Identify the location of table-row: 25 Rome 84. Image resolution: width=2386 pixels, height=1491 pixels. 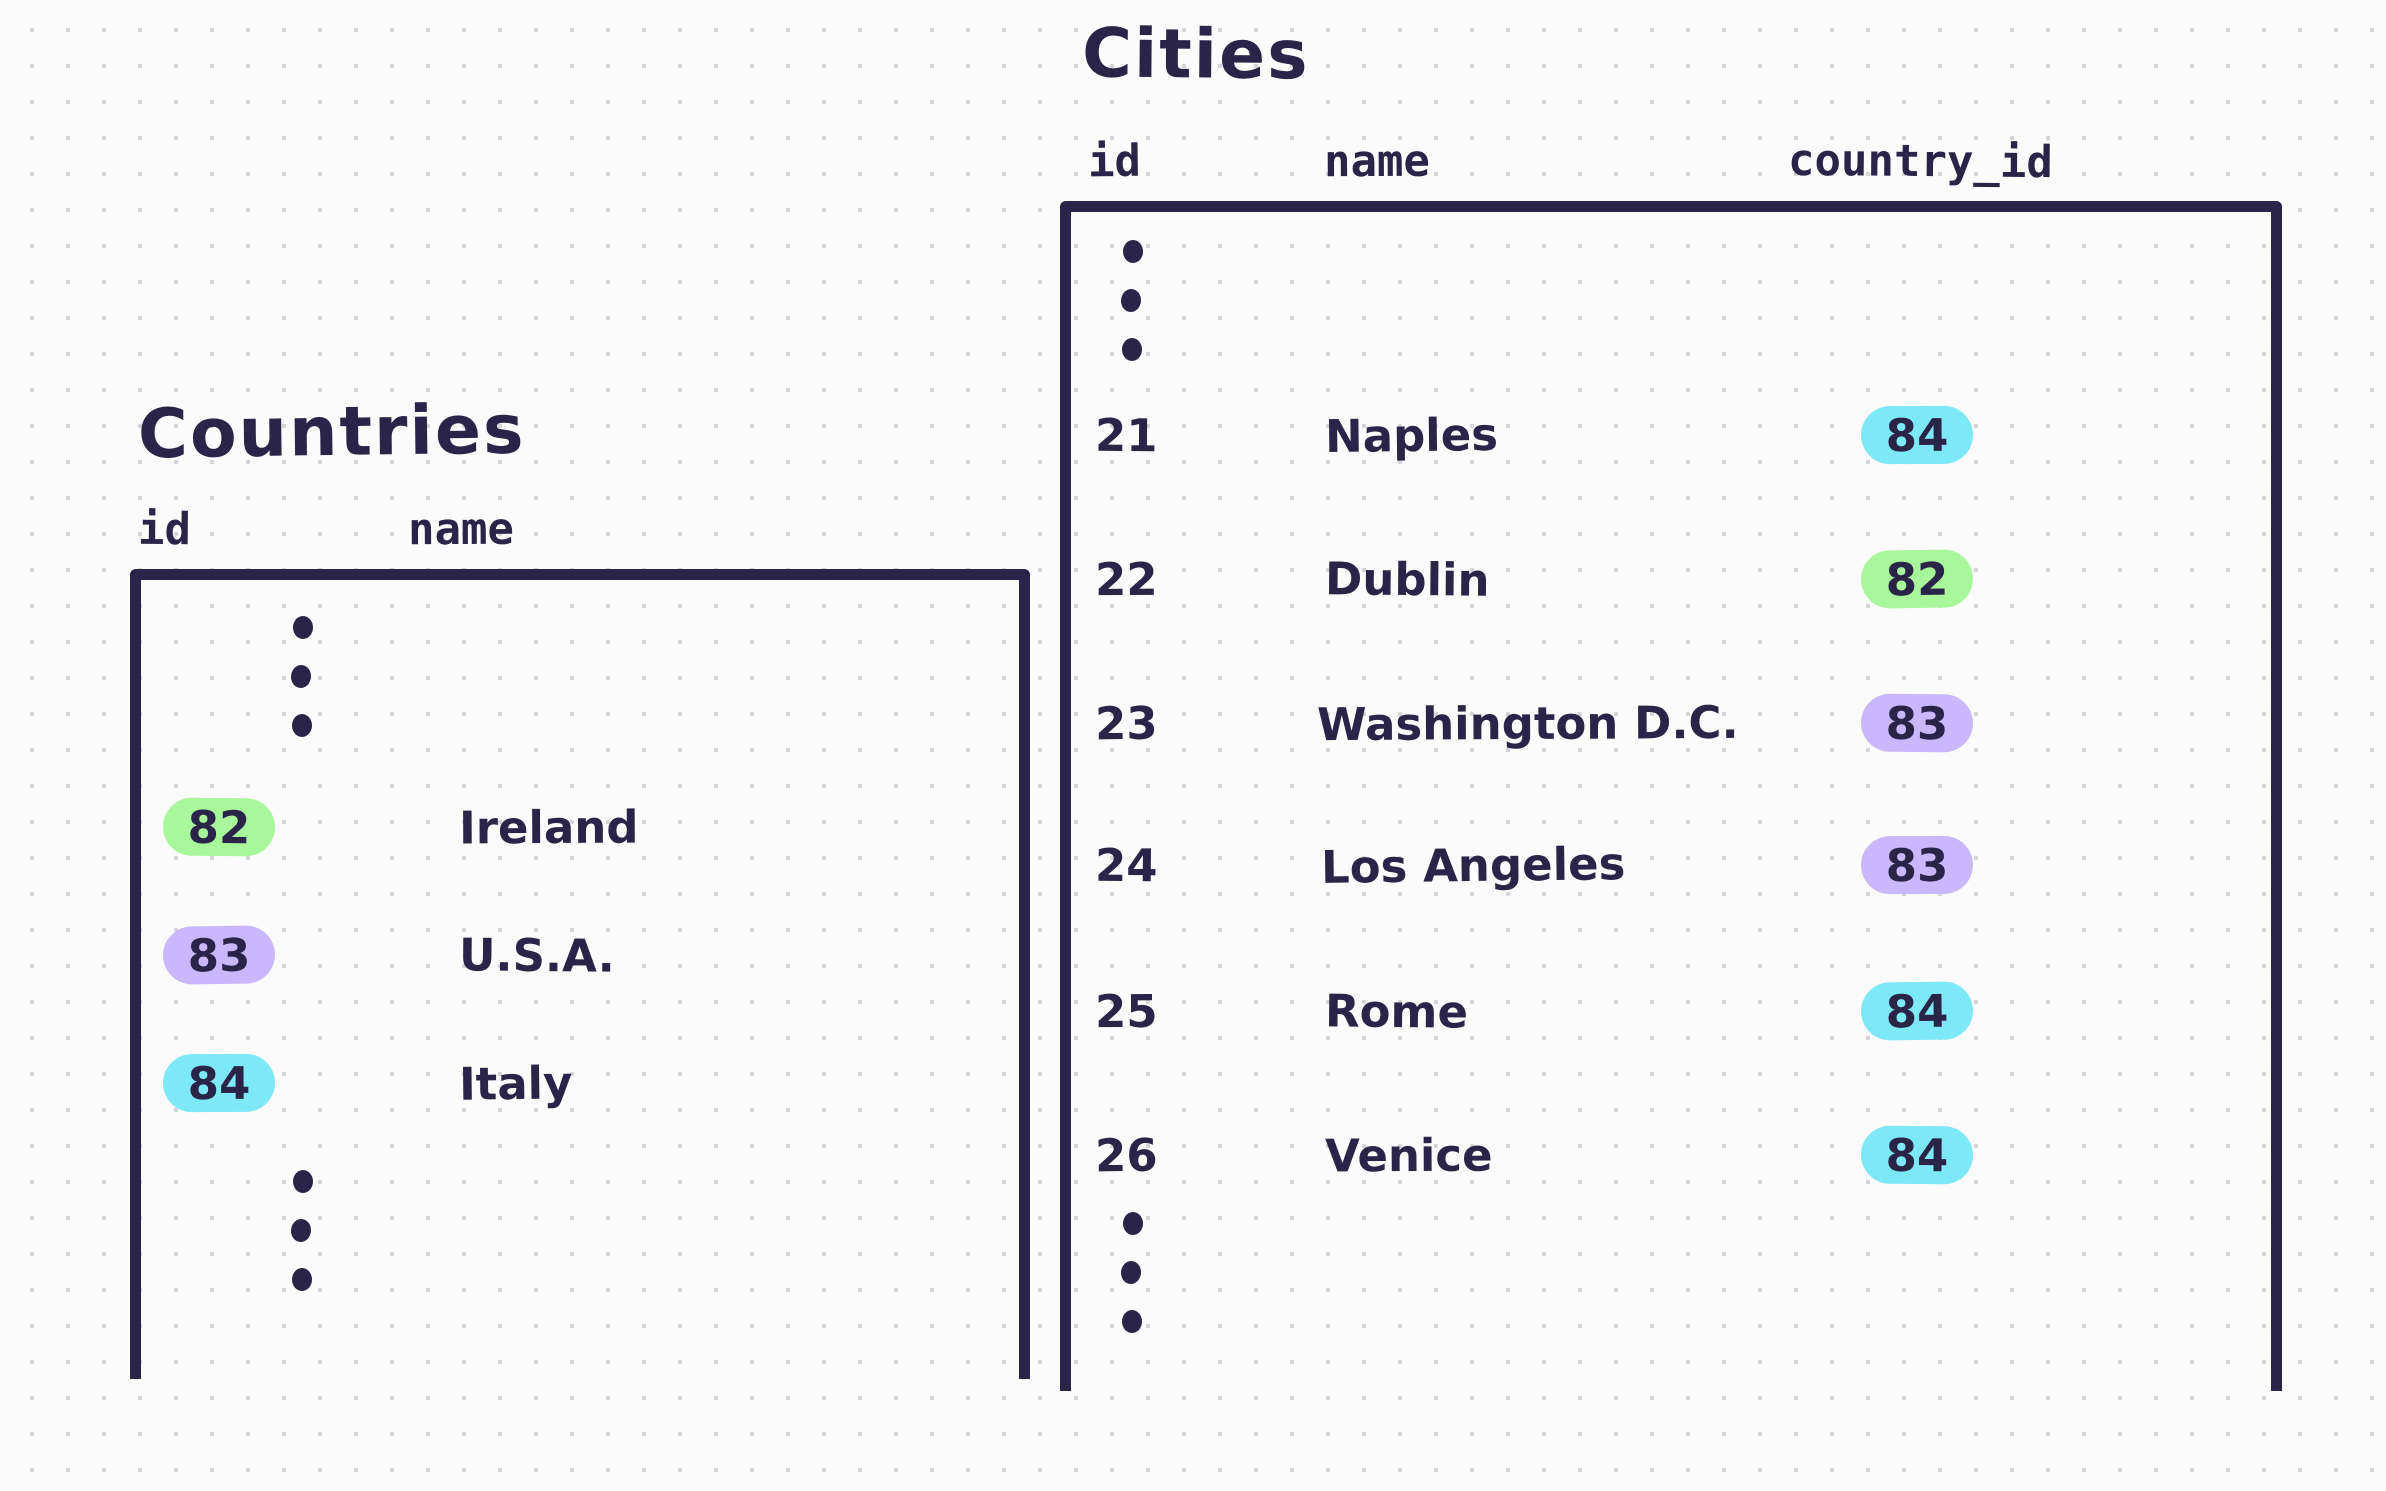
(1671, 1011).